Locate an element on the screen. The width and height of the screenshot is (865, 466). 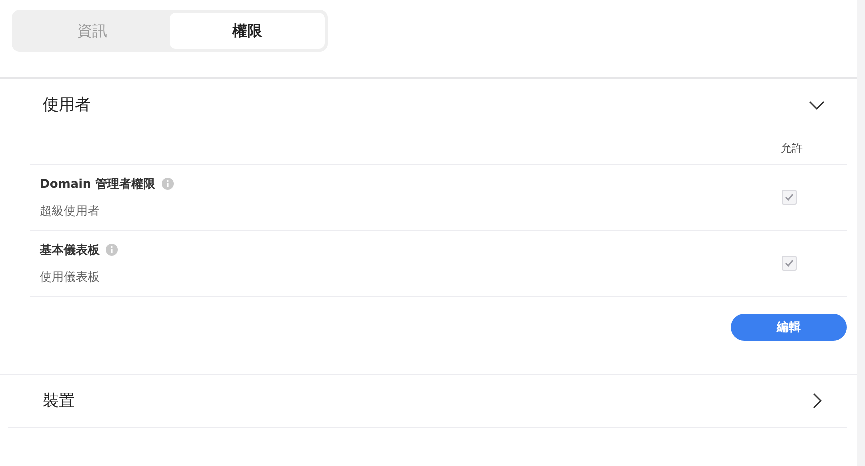
tab: 權限 is located at coordinates (247, 31).